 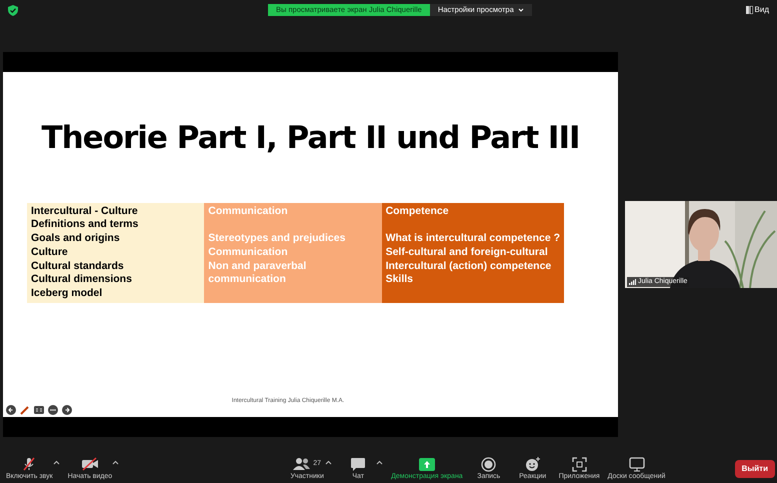 What do you see at coordinates (85, 225) in the screenshot?
I see `topic-text: Definitions and terms` at bounding box center [85, 225].